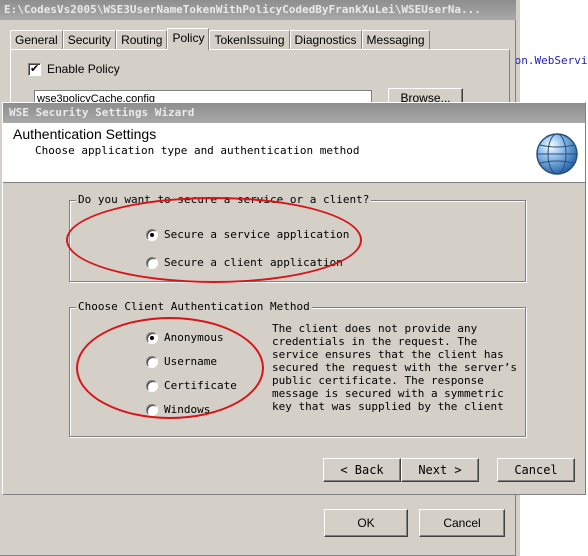 The width and height of the screenshot is (588, 556). I want to click on enable-policy-row: Enable Policy, so click(74, 69).